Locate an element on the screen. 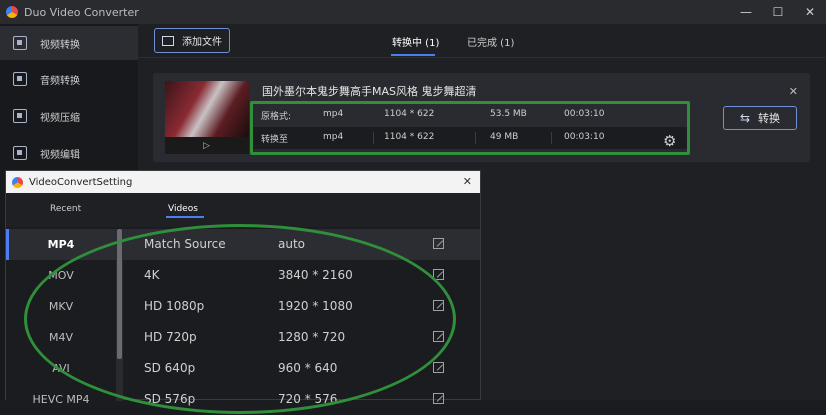  dialog-close-button: ✕ is located at coordinates (467, 181).